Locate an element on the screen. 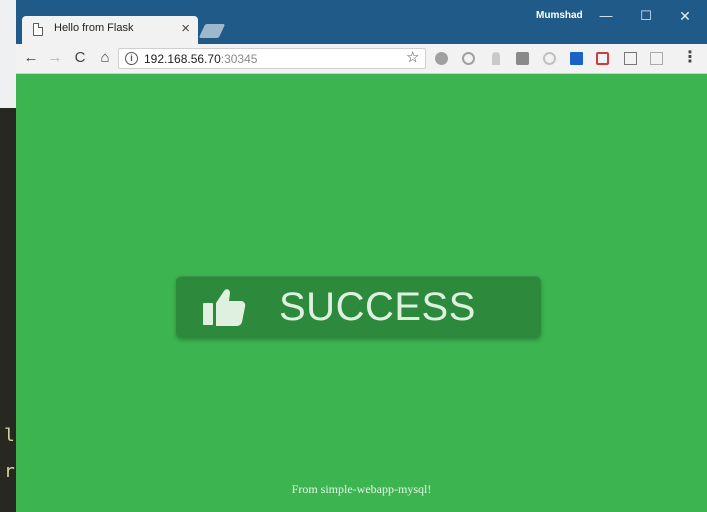 This screenshot has height=512, width=707. info-icon: i is located at coordinates (131, 58).